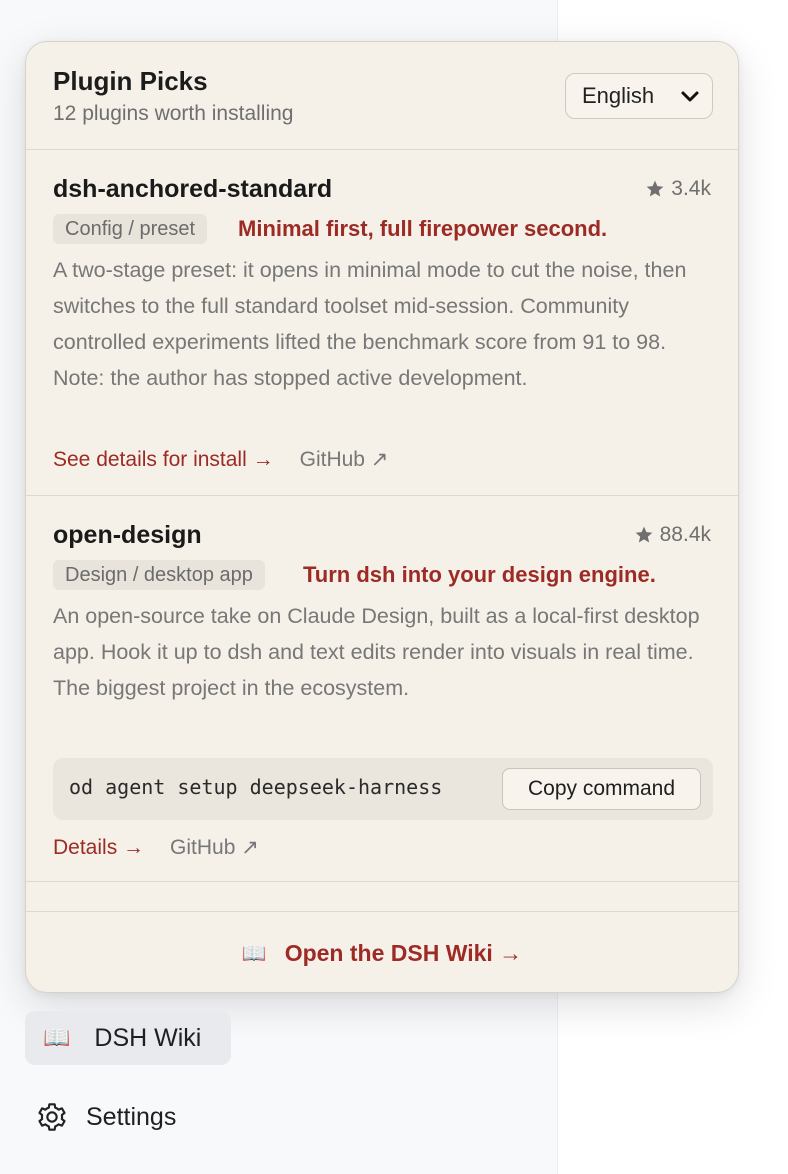 The image size is (788, 1174). Describe the element at coordinates (130, 81) in the screenshot. I see `popover-title: Plugin Picks` at that location.